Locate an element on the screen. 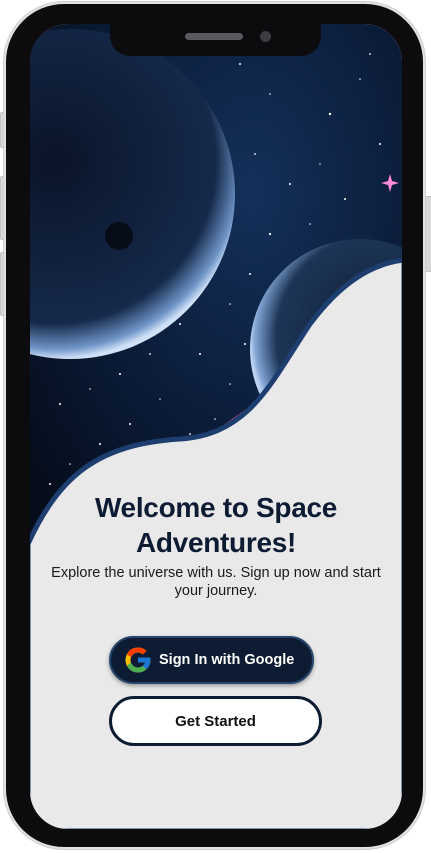 The width and height of the screenshot is (431, 853). get-started-label: Get Started is located at coordinates (215, 721).